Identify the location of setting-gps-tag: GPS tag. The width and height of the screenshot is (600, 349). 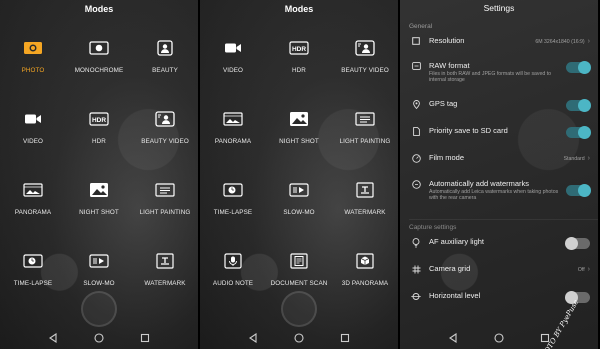
(499, 112).